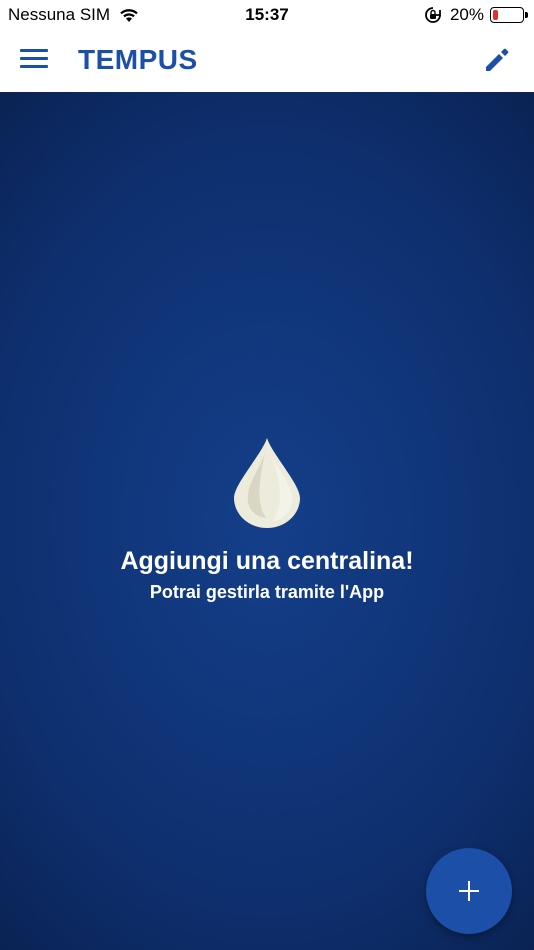 The image size is (534, 950). Describe the element at coordinates (509, 15) in the screenshot. I see `battery-icon` at that location.